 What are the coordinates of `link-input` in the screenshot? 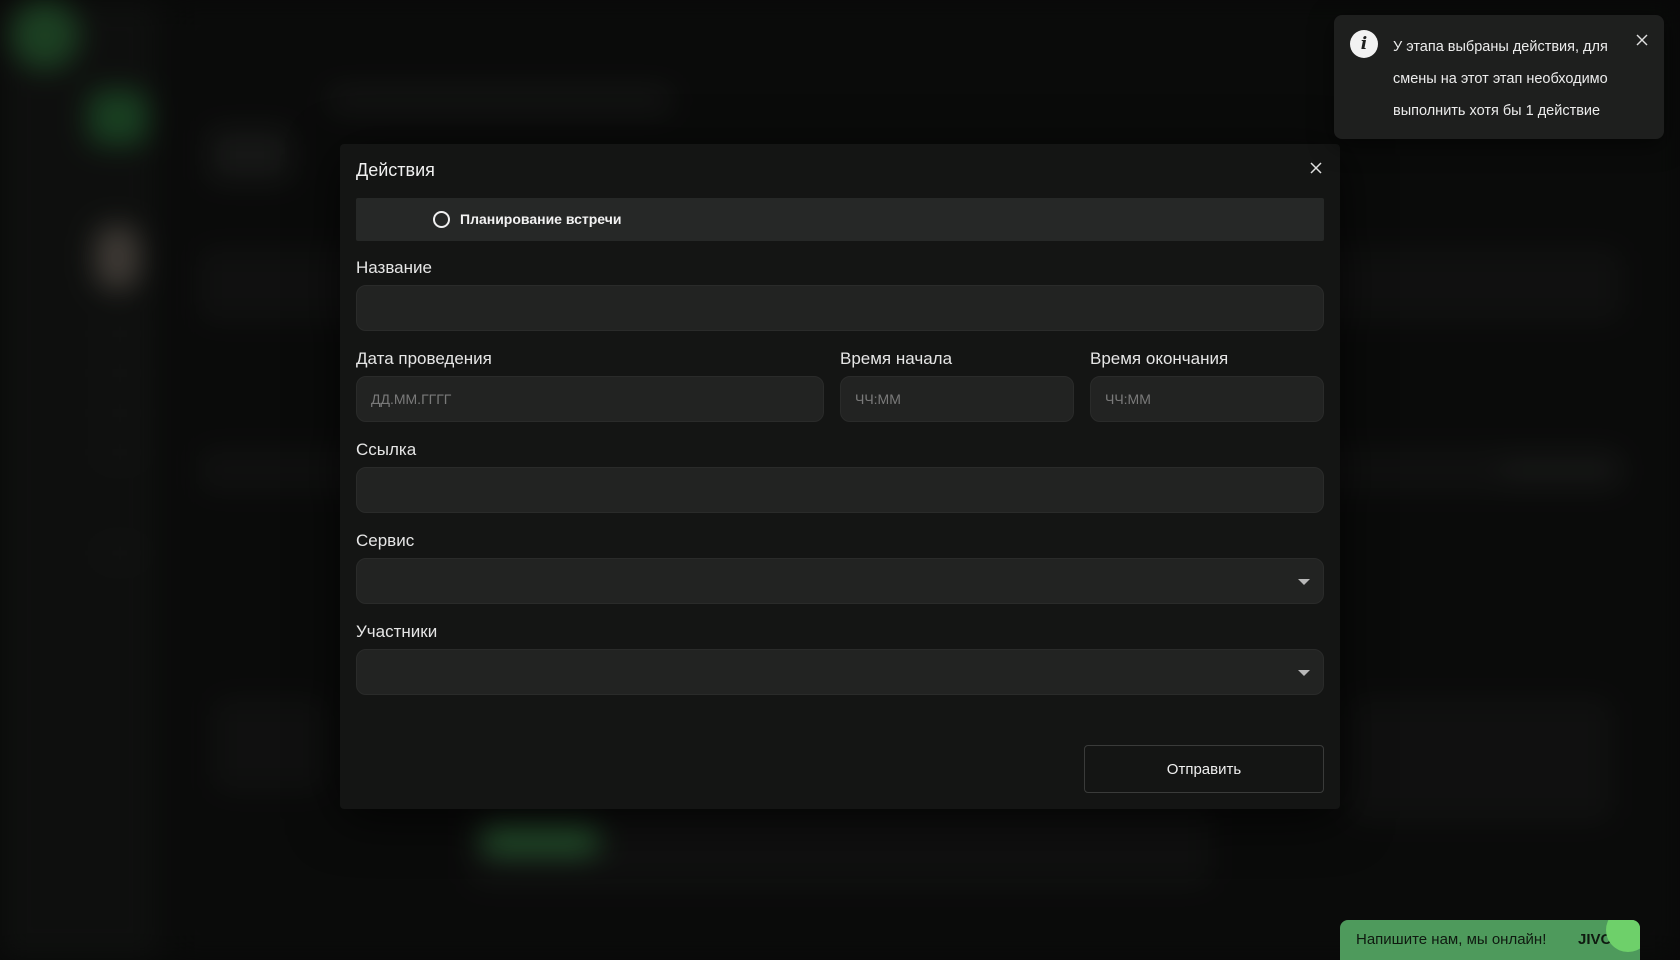 It's located at (840, 490).